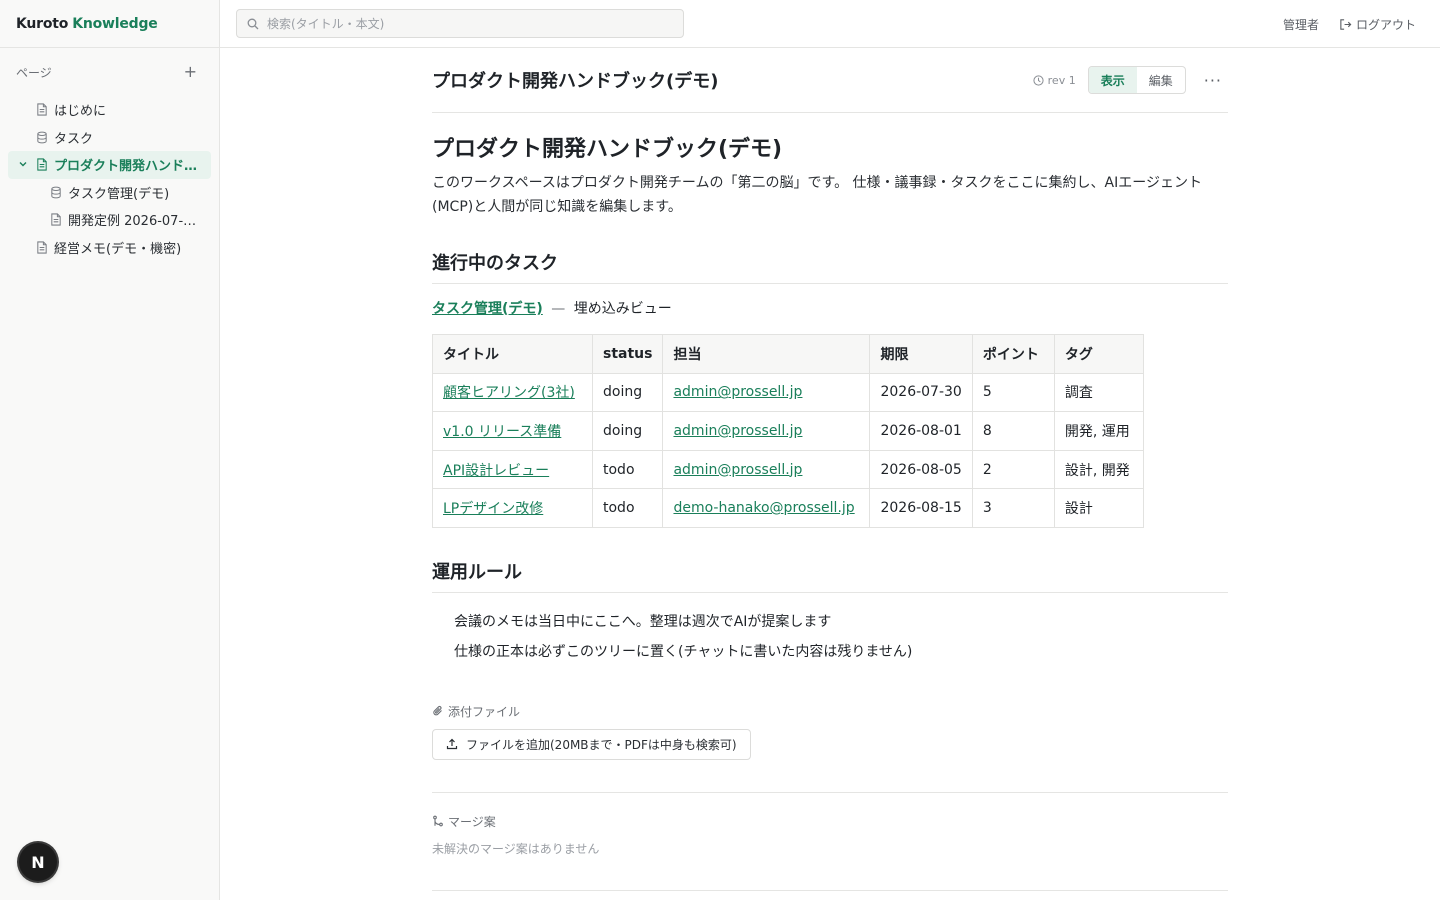 This screenshot has height=900, width=1440. What do you see at coordinates (830, 80) in the screenshot?
I see `document-header: プロダクト開発ハンドブック(デモ) rev 1 表示 編集 ···` at bounding box center [830, 80].